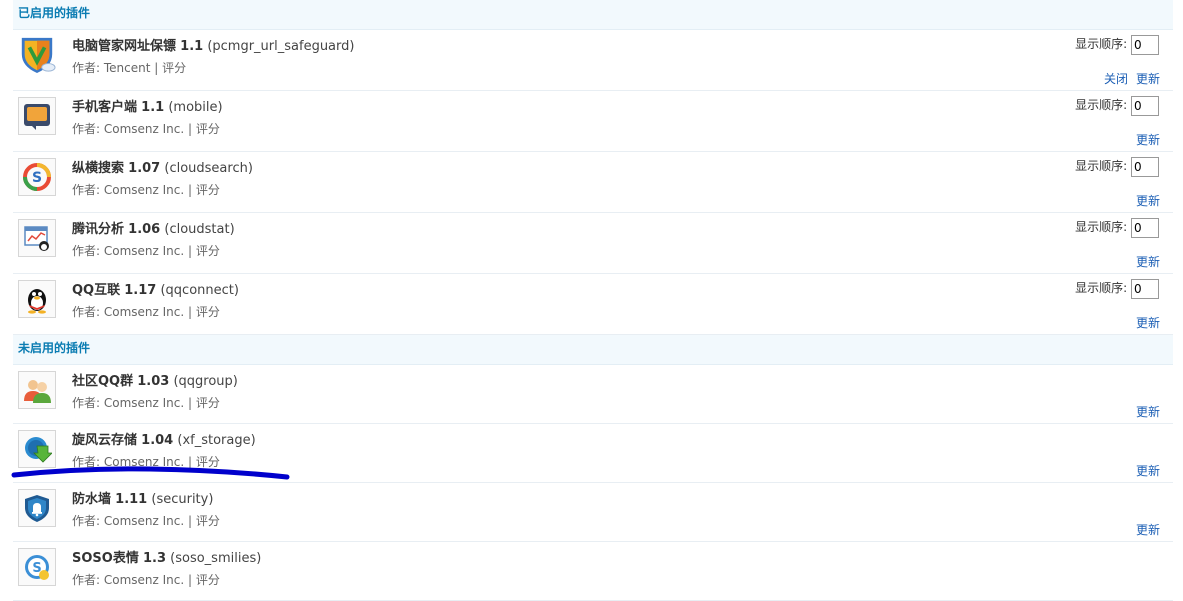  What do you see at coordinates (153, 381) in the screenshot?
I see `plugin-version: 1.03` at bounding box center [153, 381].